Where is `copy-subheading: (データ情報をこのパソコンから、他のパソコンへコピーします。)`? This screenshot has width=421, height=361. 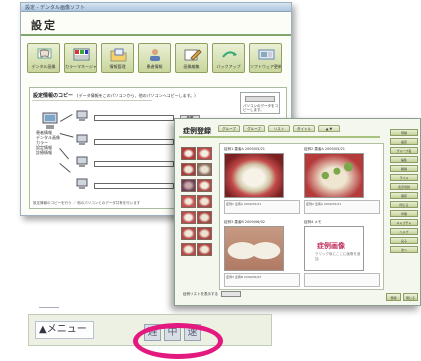
copy-subheading: (データ情報をこのパソコンから、他のパソコンへコピーします。) is located at coordinates (136, 95).